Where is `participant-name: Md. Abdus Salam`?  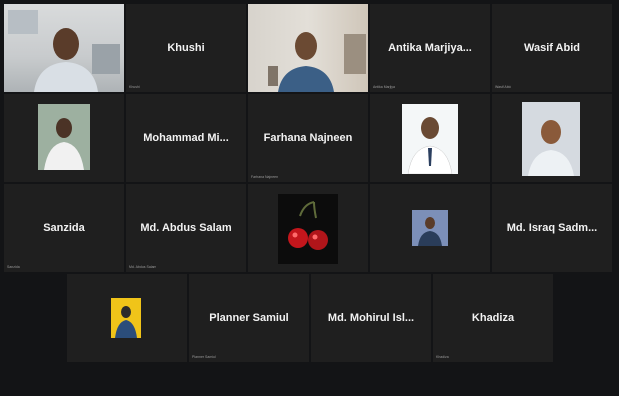 participant-name: Md. Abdus Salam is located at coordinates (186, 228).